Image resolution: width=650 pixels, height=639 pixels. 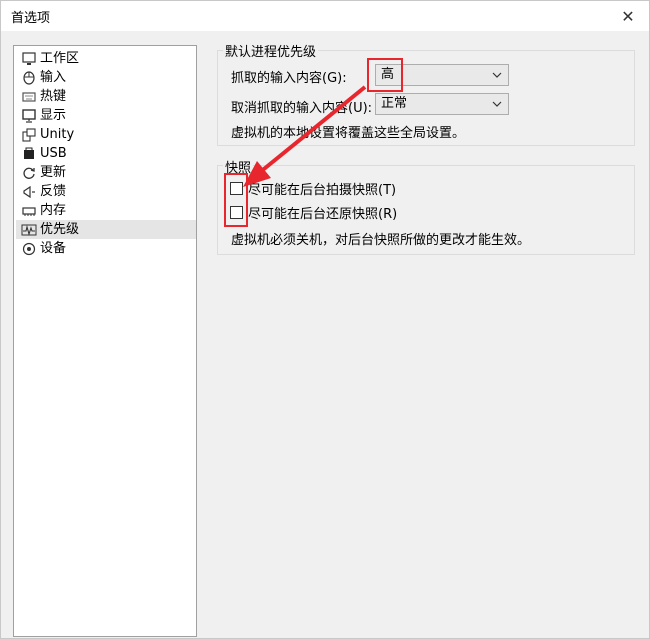 I want to click on sidebar-item-label: 设备, so click(x=53, y=248).